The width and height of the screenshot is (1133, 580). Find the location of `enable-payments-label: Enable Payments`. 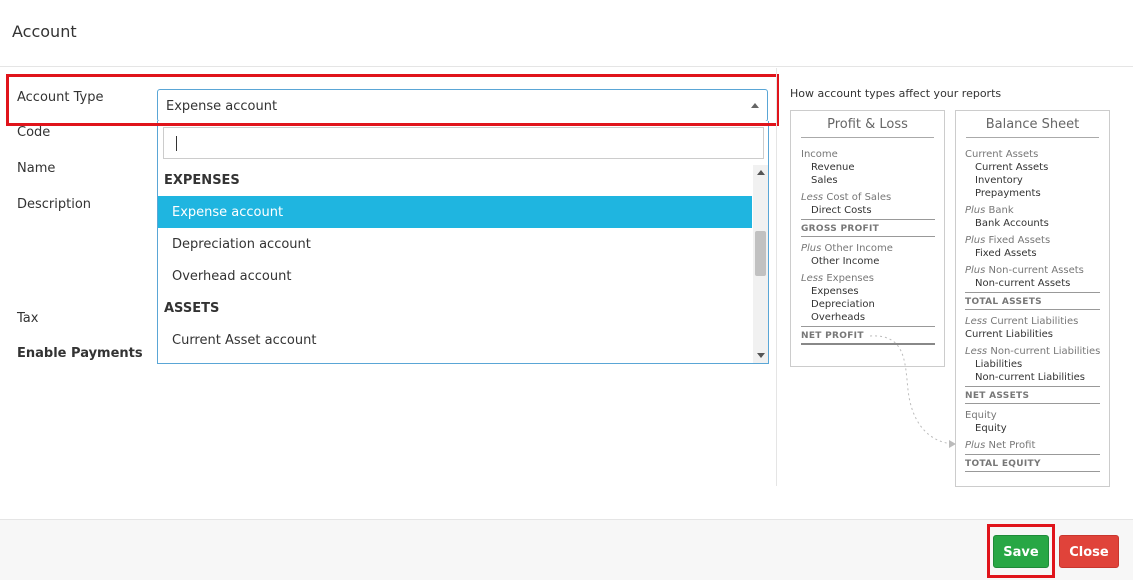

enable-payments-label: Enable Payments is located at coordinates (80, 353).